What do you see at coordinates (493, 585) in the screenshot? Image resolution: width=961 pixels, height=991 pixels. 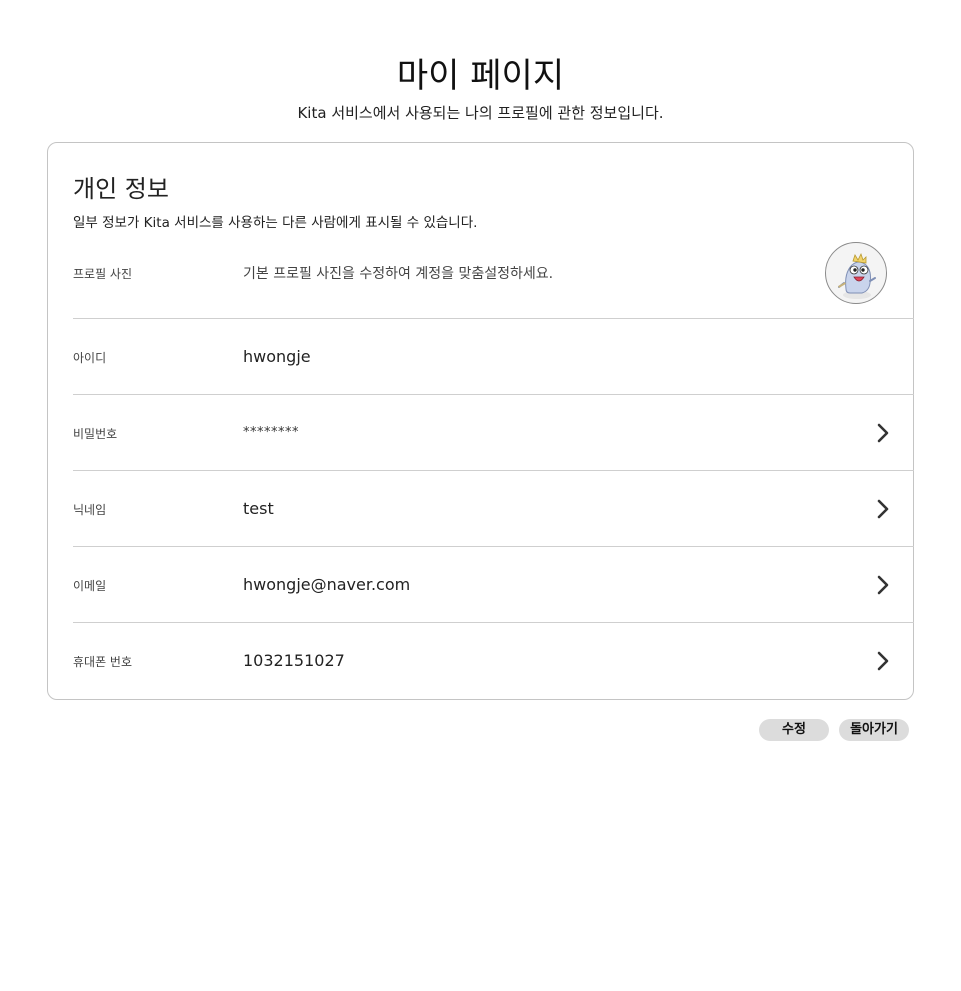 I see `email-row: 이메일 hwongje@naver.com` at bounding box center [493, 585].